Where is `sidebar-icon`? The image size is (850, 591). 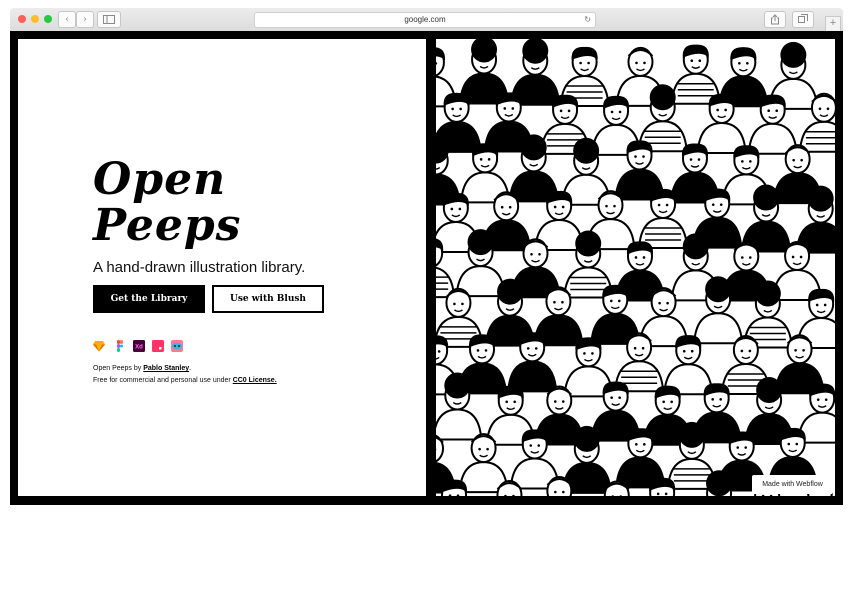 sidebar-icon is located at coordinates (109, 19).